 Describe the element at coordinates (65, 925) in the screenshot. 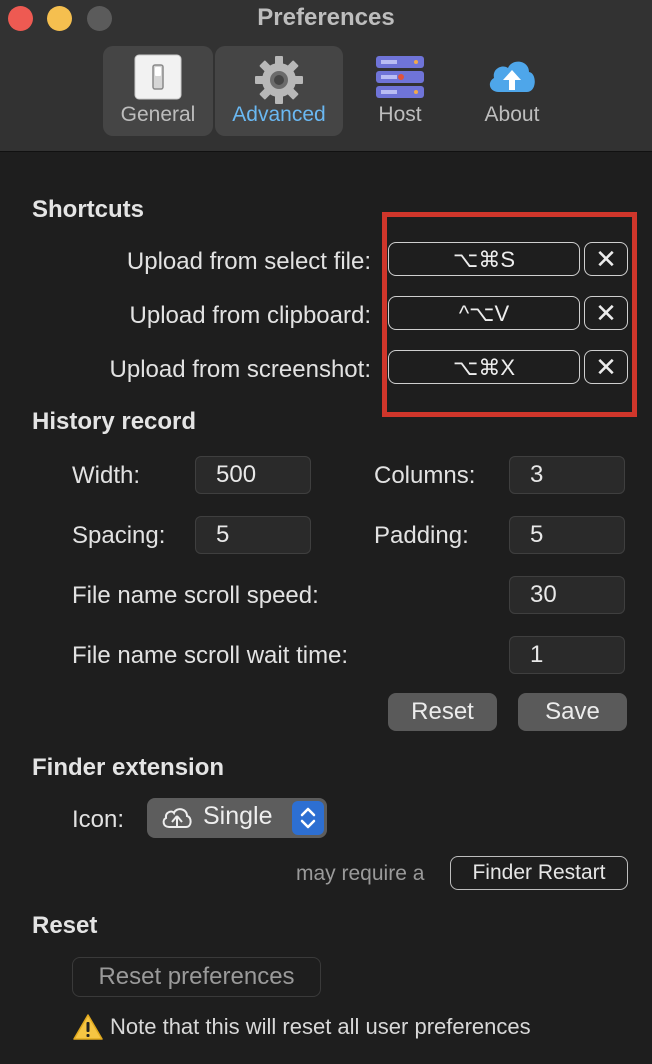

I see `reset-heading: Reset` at that location.